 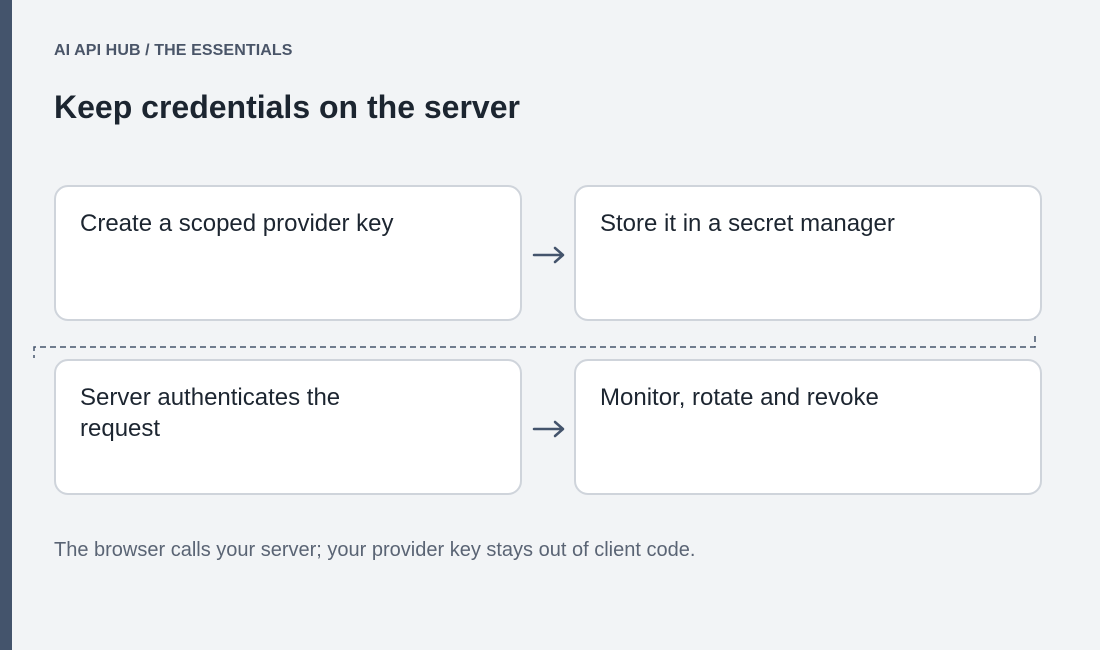 I want to click on step-label: Server authenticates the request, so click(x=210, y=413).